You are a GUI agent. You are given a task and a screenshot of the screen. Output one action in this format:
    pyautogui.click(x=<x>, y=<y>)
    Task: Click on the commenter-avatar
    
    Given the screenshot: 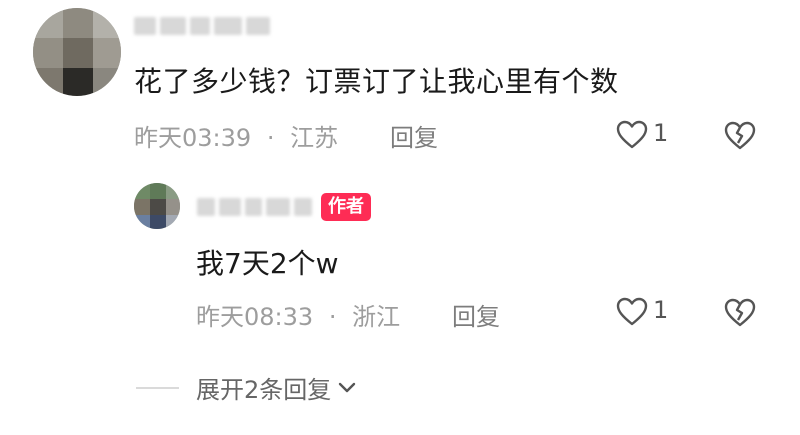 What is the action you would take?
    pyautogui.click(x=77, y=52)
    